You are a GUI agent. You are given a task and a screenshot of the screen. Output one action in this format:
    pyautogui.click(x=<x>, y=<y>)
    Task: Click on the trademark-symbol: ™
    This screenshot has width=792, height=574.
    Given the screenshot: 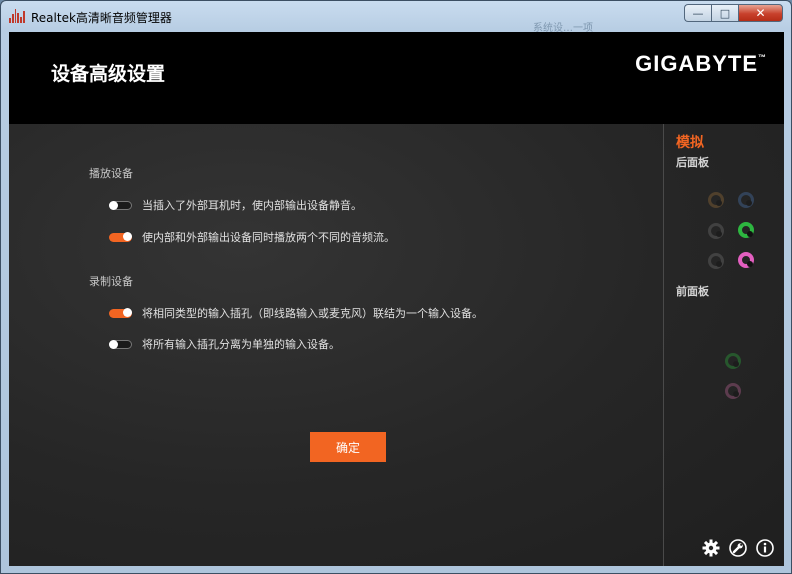 What is the action you would take?
    pyautogui.click(x=762, y=57)
    